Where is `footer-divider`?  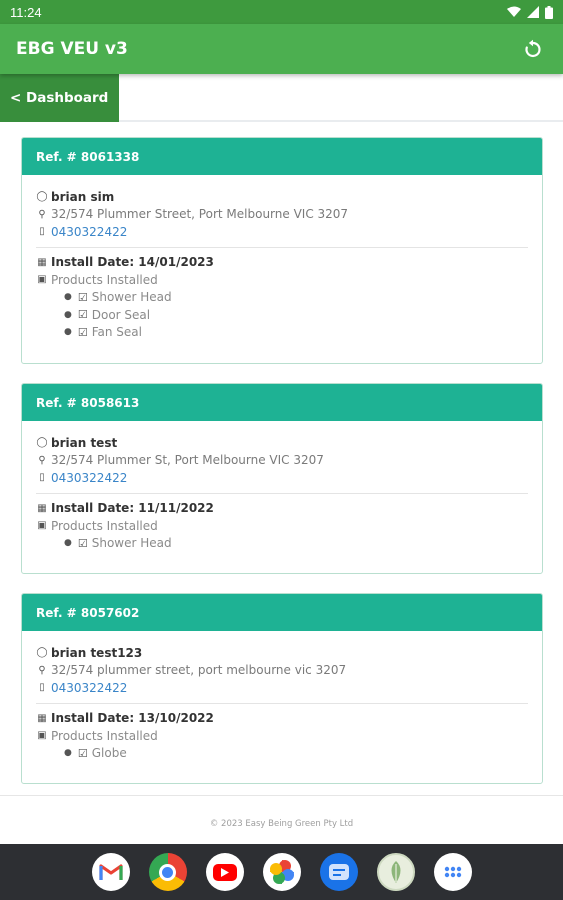 footer-divider is located at coordinates (281, 795).